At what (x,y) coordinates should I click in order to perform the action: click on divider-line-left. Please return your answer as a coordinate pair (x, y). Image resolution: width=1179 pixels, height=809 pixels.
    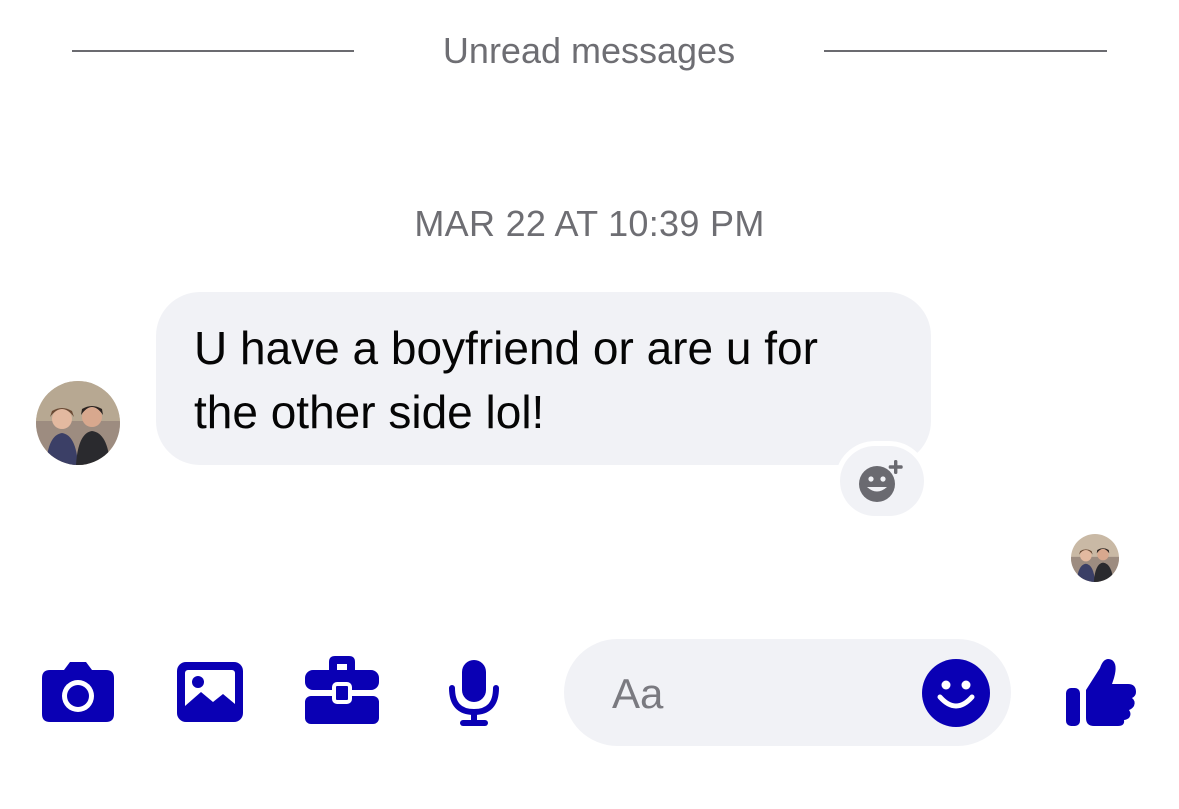
    Looking at the image, I should click on (213, 51).